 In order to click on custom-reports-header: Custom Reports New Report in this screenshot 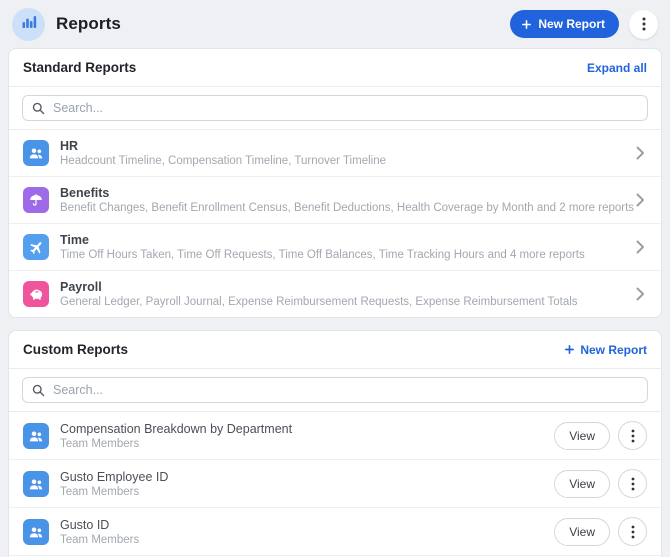, I will do `click(335, 350)`.